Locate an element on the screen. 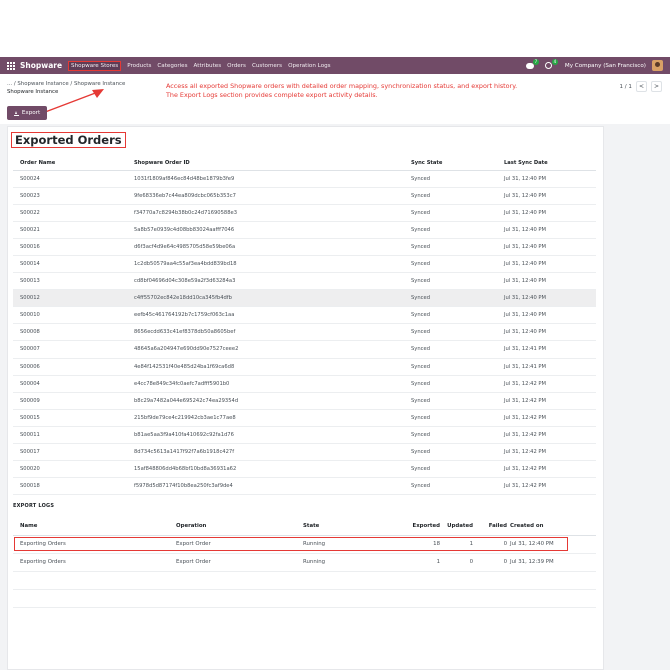  log-name-cell: Exporting Orders is located at coordinates (94, 544).